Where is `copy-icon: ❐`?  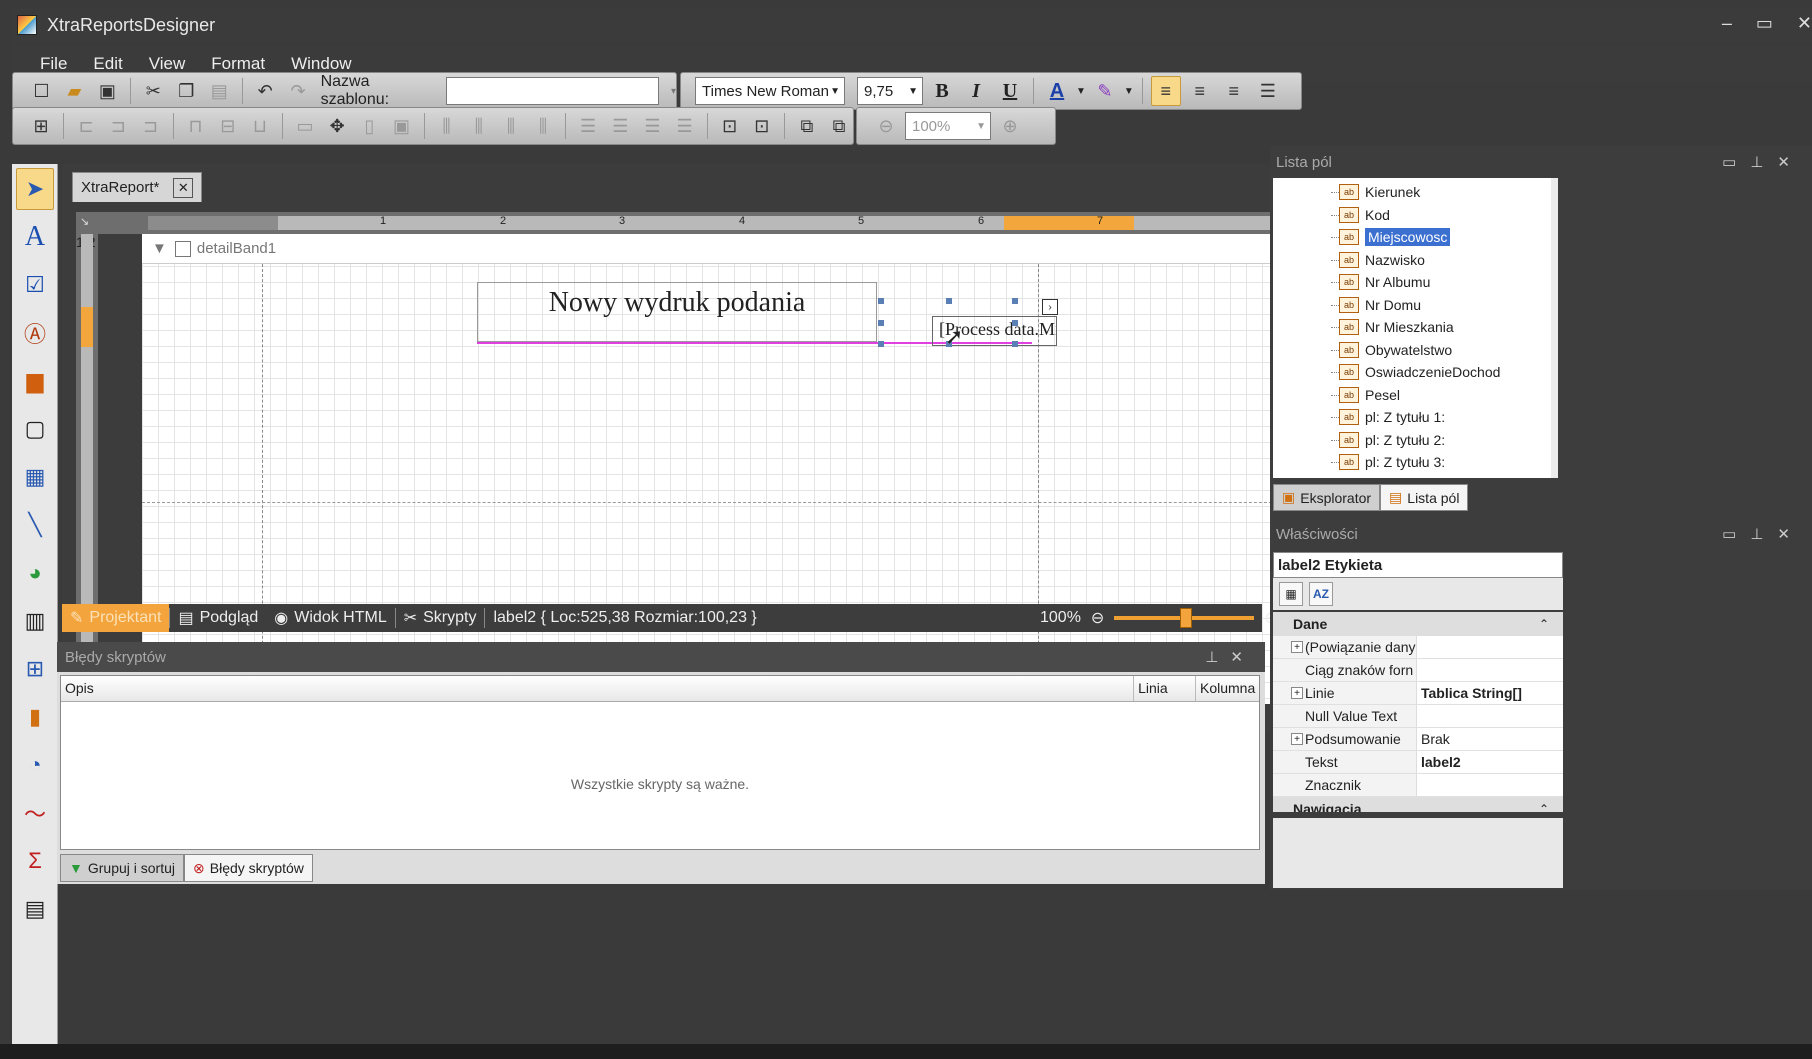 copy-icon: ❐ is located at coordinates (186, 91).